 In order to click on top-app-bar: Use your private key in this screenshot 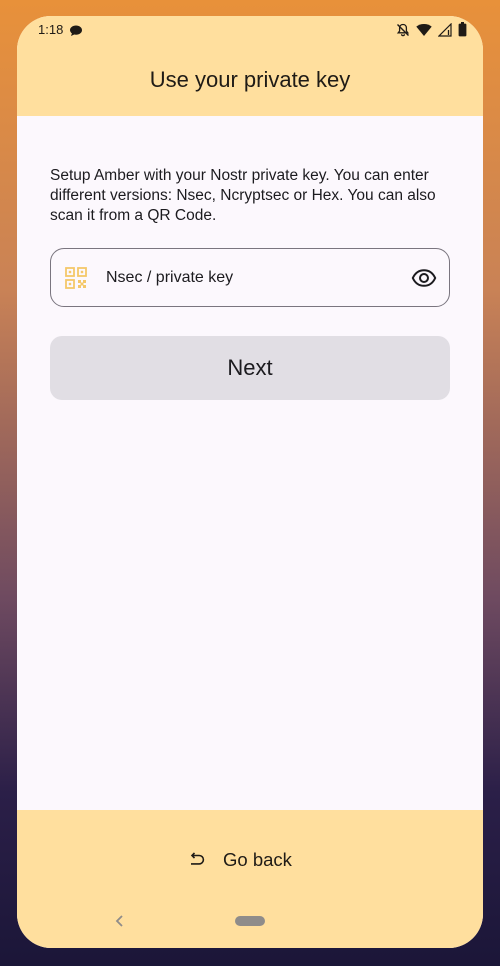, I will do `click(250, 81)`.